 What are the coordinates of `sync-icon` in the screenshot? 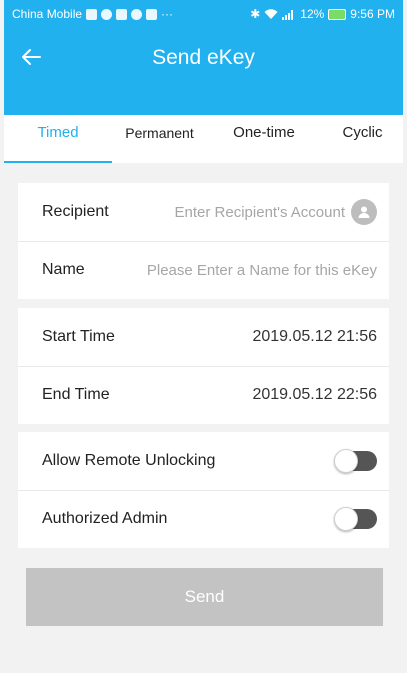 It's located at (137, 14).